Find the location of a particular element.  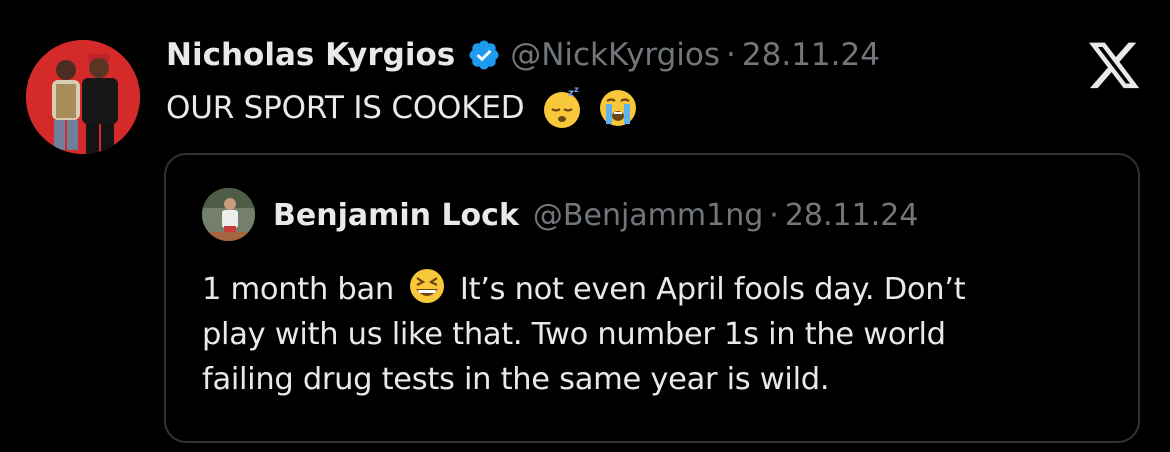

verified-badge-icon is located at coordinates (484, 55).